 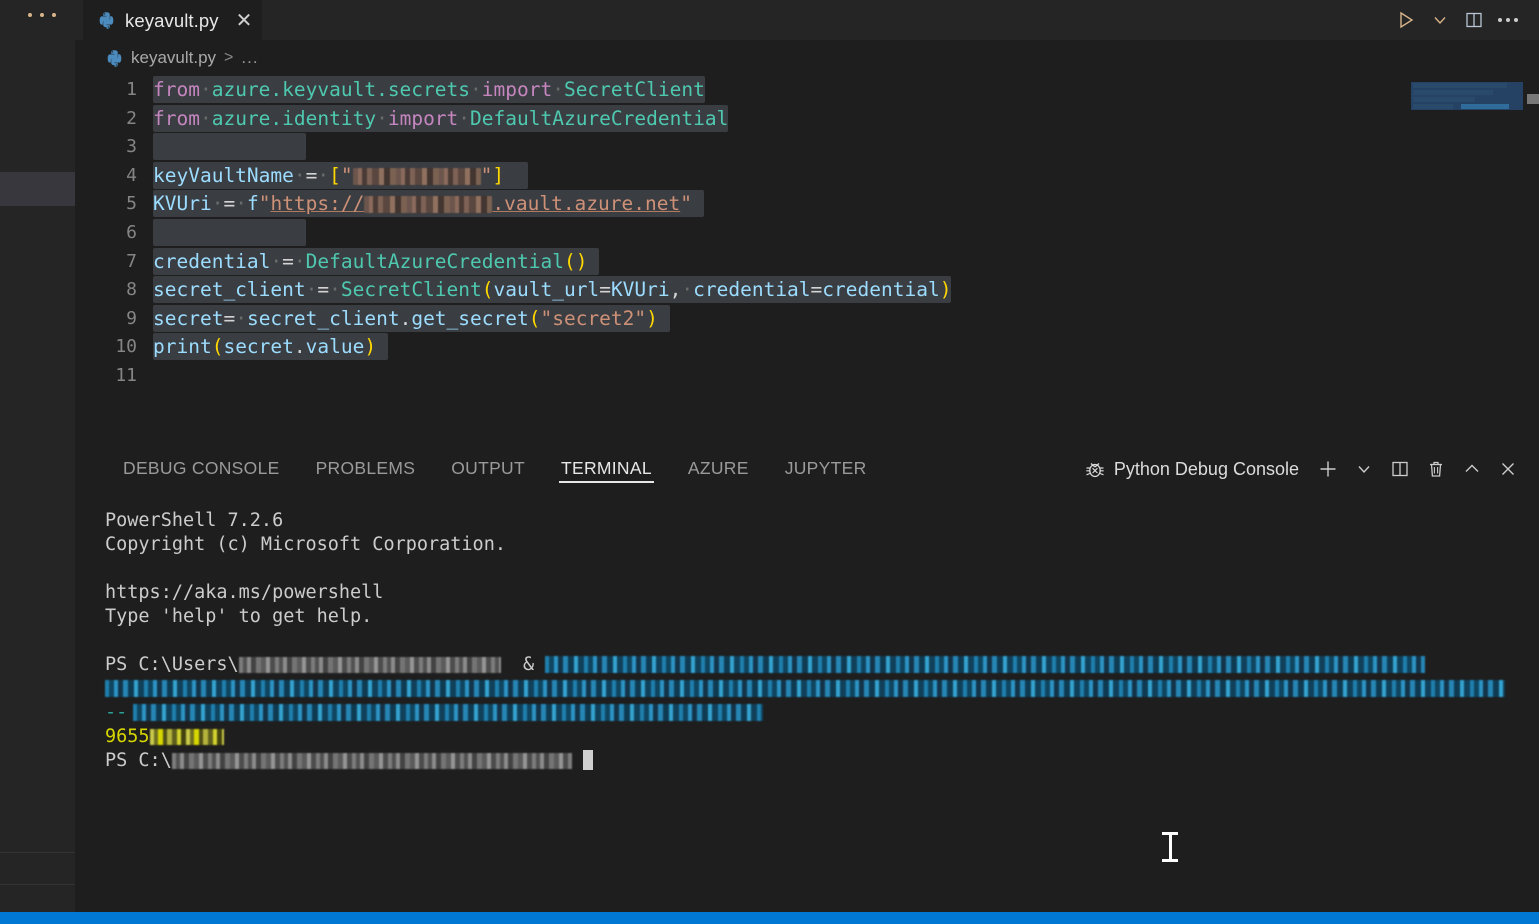 What do you see at coordinates (176, 89) in the screenshot?
I see `token-from: from` at bounding box center [176, 89].